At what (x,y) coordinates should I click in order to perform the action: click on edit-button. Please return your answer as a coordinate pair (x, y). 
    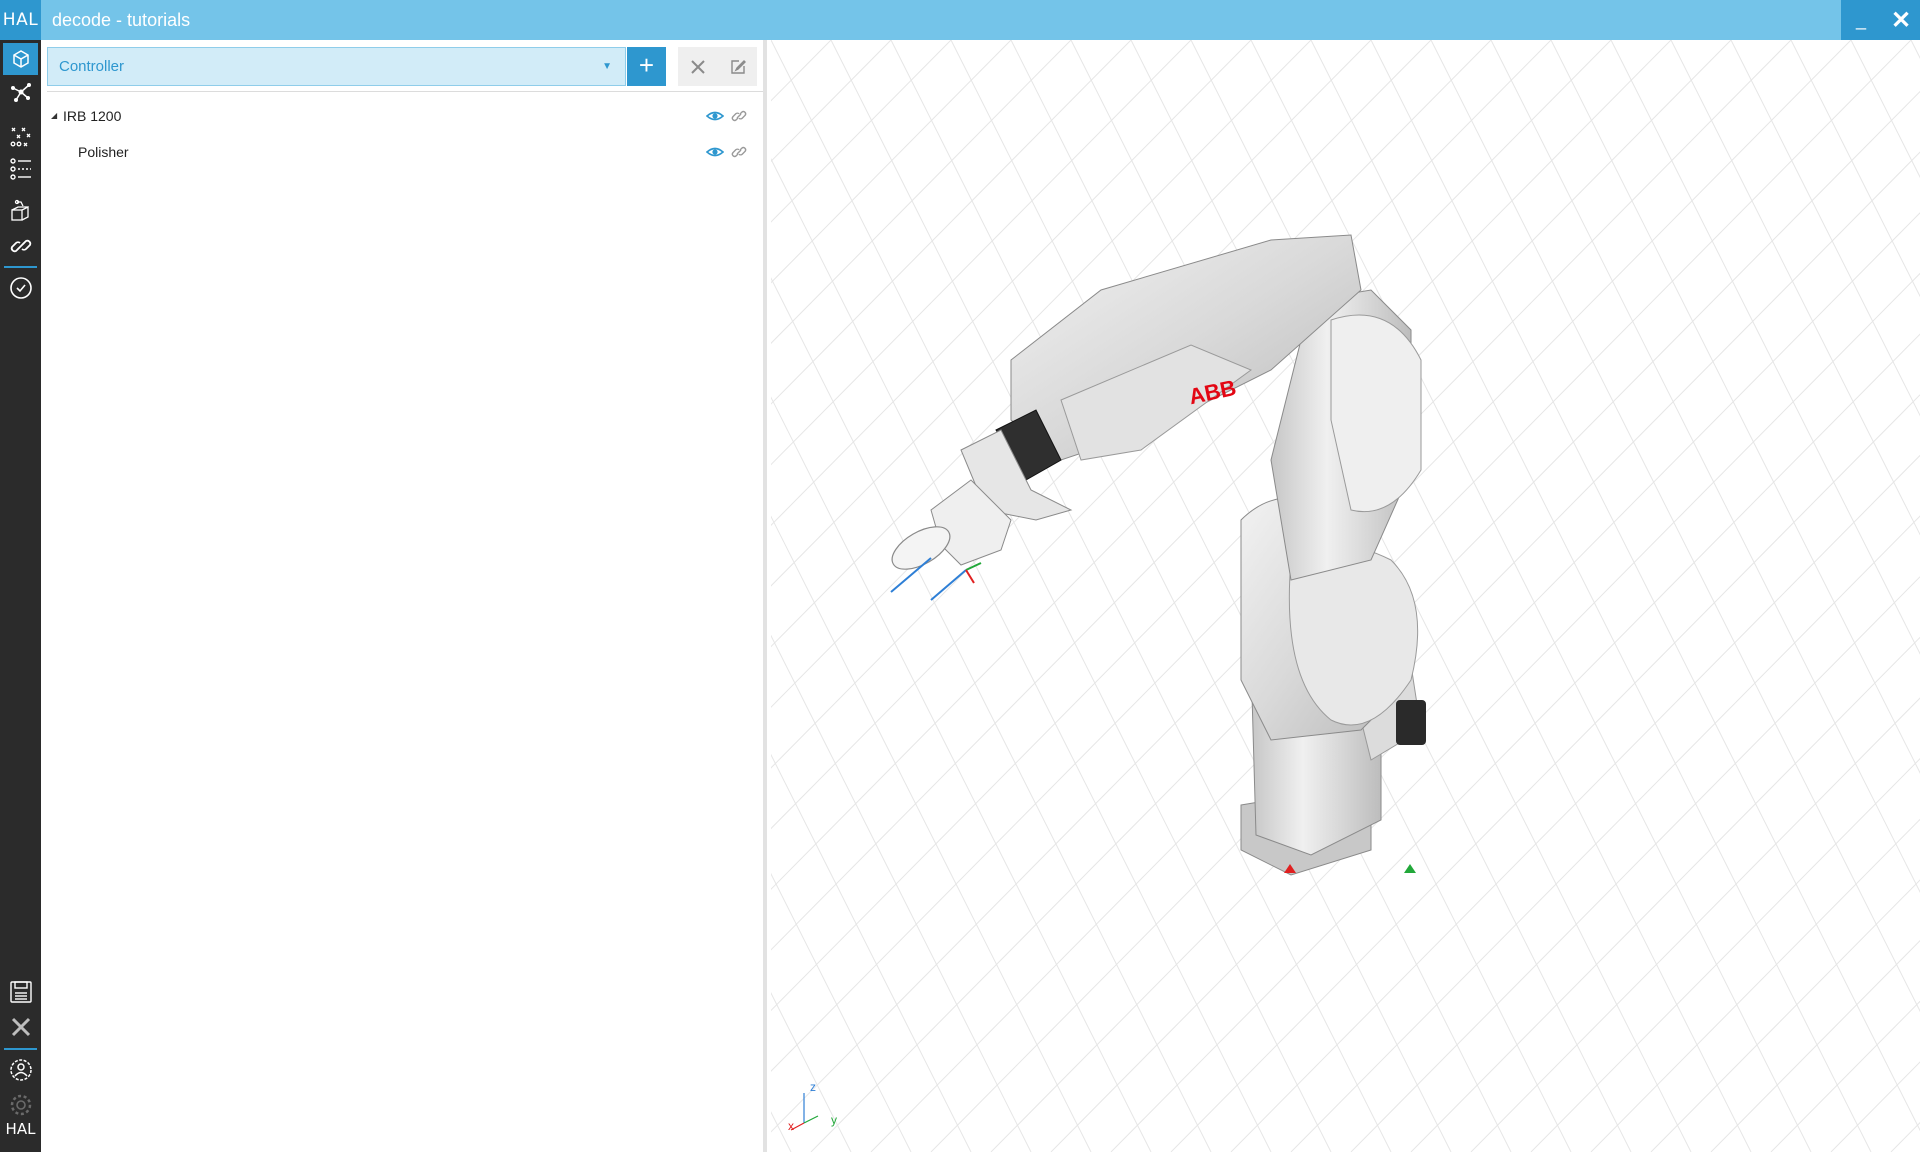
    Looking at the image, I should click on (737, 66).